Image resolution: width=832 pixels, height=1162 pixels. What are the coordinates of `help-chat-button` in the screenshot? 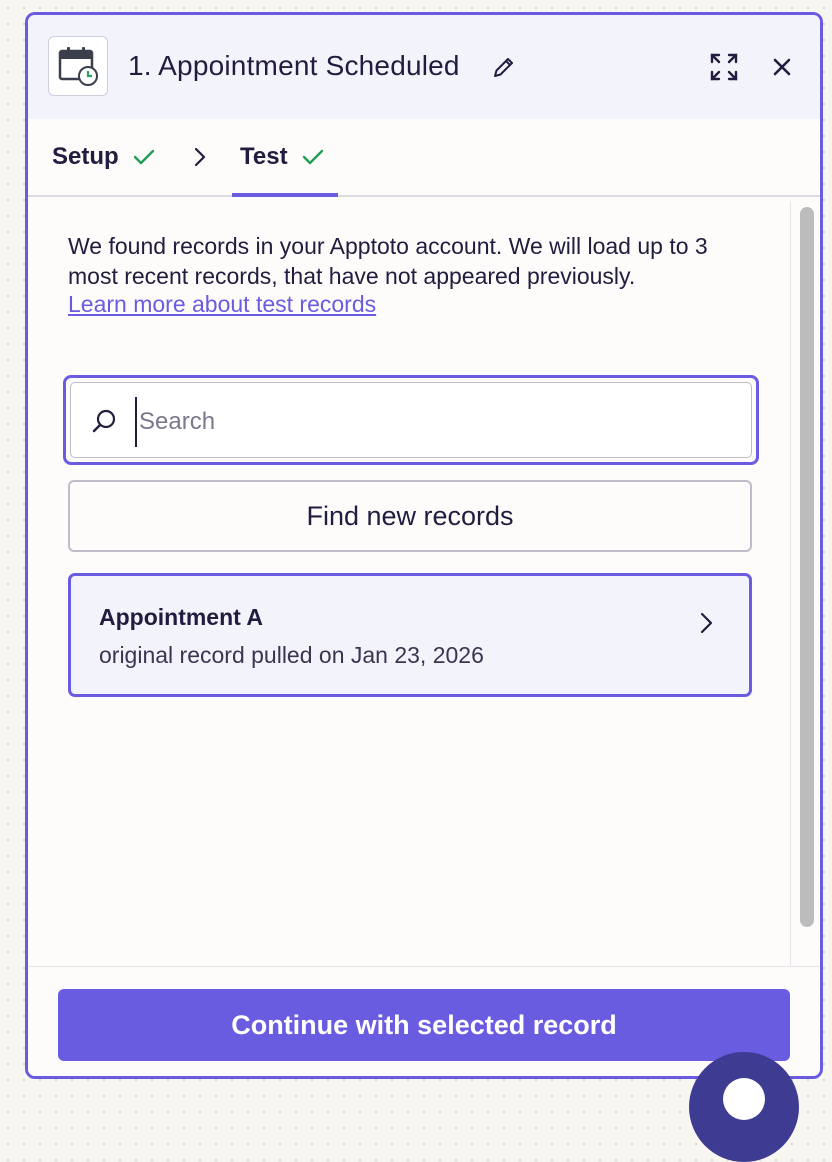 It's located at (744, 1107).